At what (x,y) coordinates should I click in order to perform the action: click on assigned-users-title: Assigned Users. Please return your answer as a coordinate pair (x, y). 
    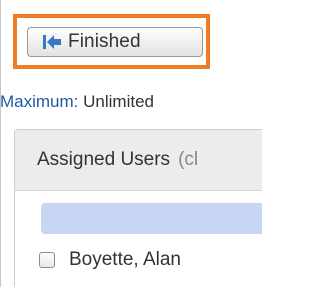
    Looking at the image, I should click on (104, 159).